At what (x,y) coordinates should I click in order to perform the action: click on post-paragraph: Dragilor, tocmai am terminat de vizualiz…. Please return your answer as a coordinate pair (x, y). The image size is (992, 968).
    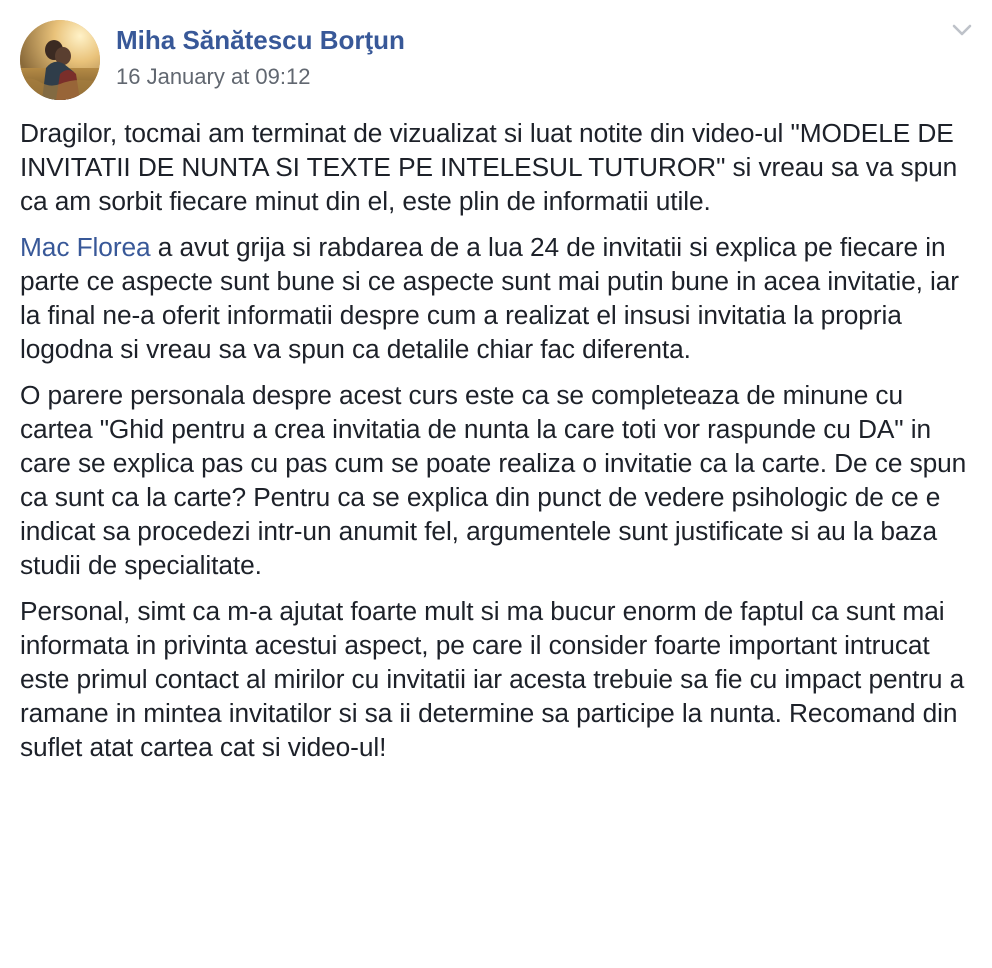
    Looking at the image, I should click on (498, 167).